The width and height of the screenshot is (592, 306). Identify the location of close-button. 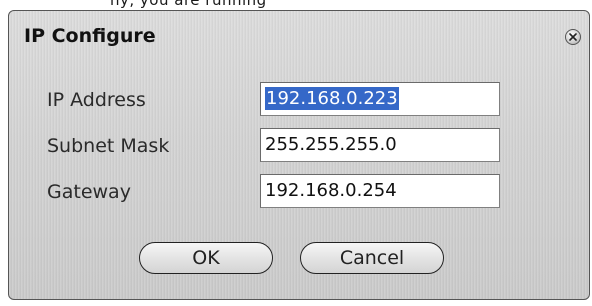
(573, 37).